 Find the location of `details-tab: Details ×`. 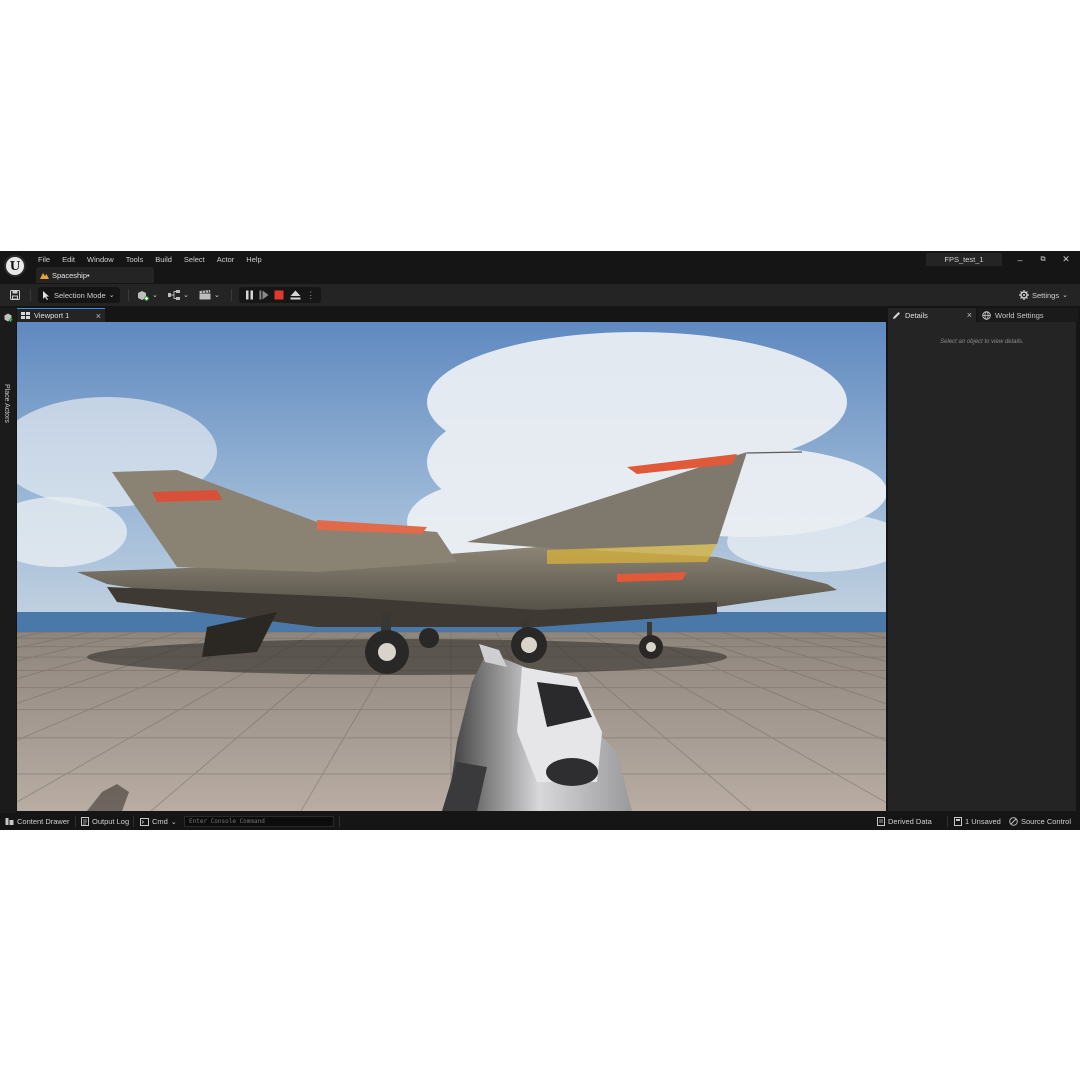

details-tab: Details × is located at coordinates (932, 315).